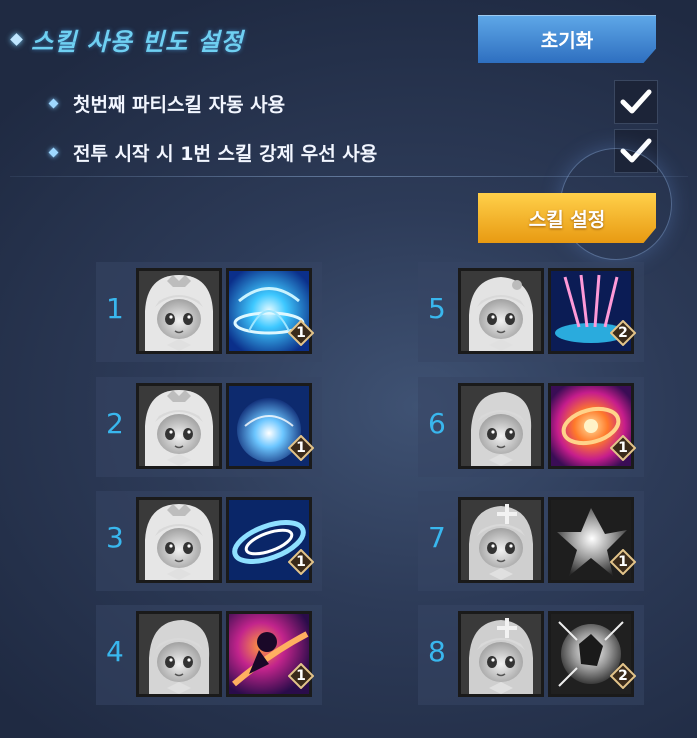 This screenshot has height=738, width=697. Describe the element at coordinates (179, 105) in the screenshot. I see `option-label: 첫번째 파티스킬 자동 사용` at that location.